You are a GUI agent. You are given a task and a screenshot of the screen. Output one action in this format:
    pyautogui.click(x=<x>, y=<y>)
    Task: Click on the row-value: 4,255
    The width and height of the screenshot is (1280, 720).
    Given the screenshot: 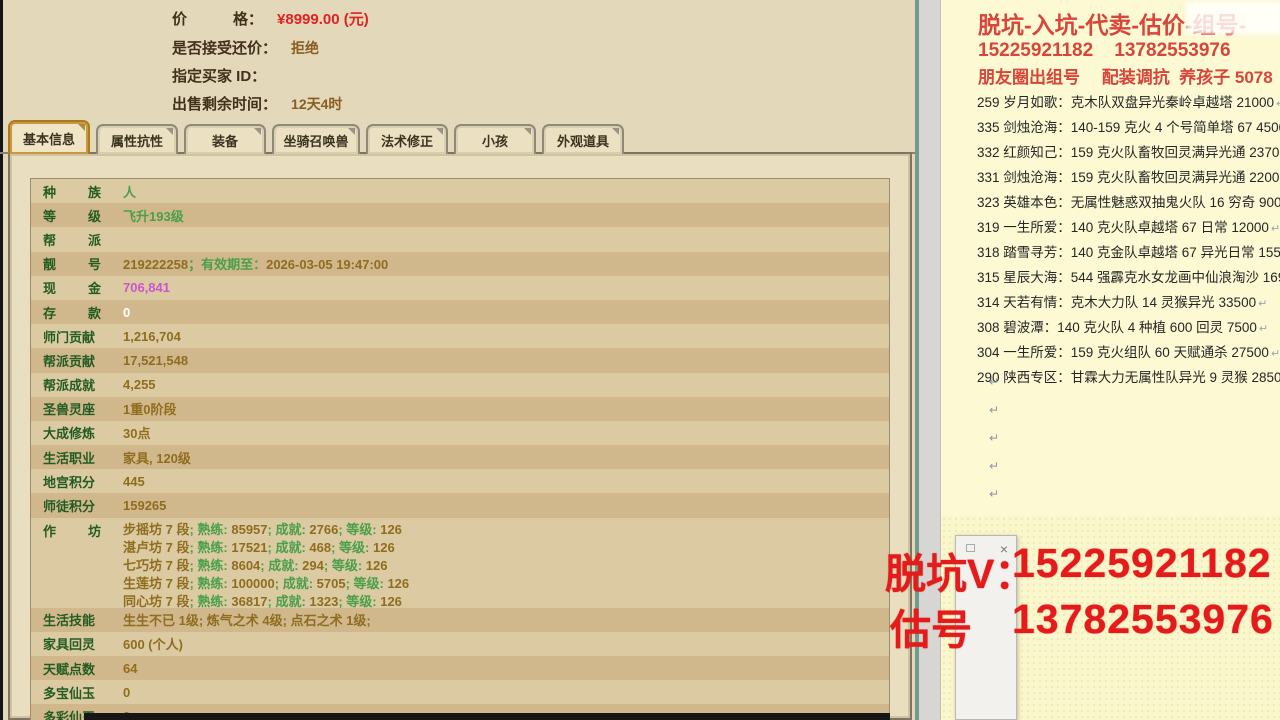 What is the action you would take?
    pyautogui.click(x=139, y=384)
    